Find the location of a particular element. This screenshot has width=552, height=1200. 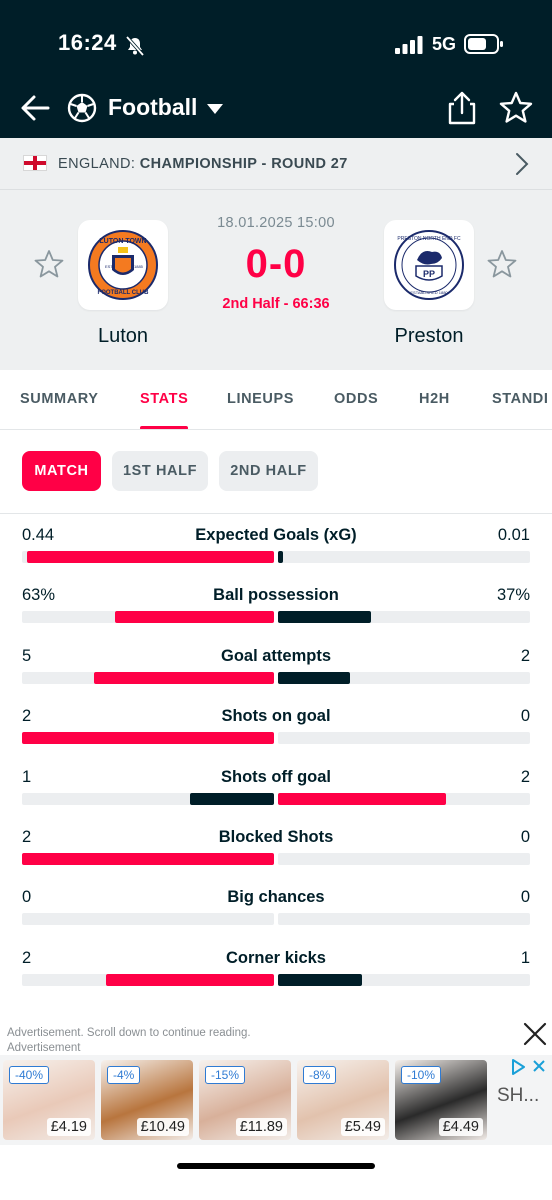

stat-away-value: 0.01 is located at coordinates (513, 535).